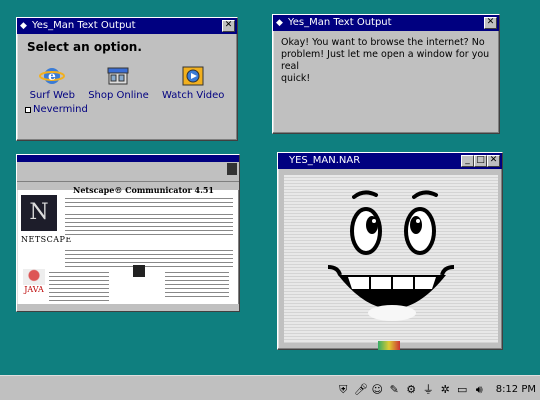 The width and height of the screenshot is (540, 400). I want to click on network-icon: ▭, so click(462, 389).